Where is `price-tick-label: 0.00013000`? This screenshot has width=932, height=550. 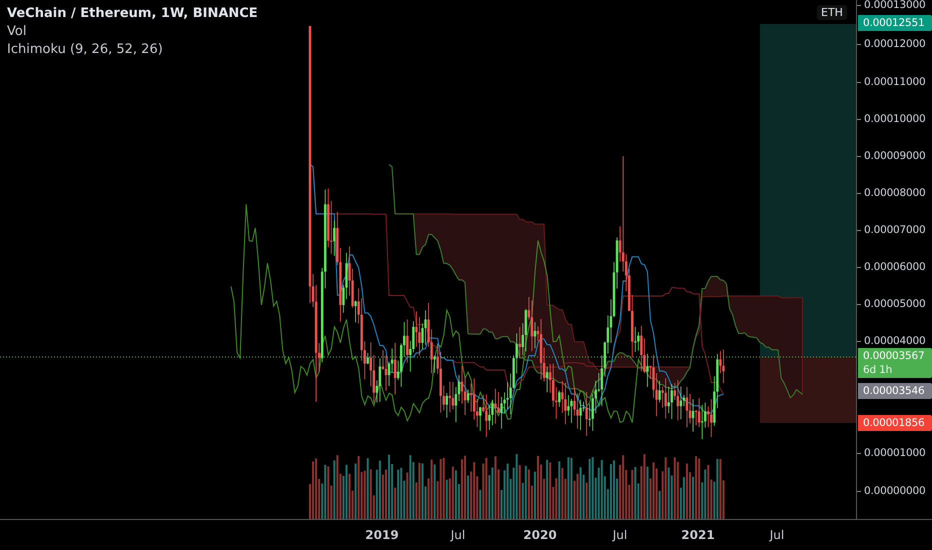
price-tick-label: 0.00013000 is located at coordinates (895, 5).